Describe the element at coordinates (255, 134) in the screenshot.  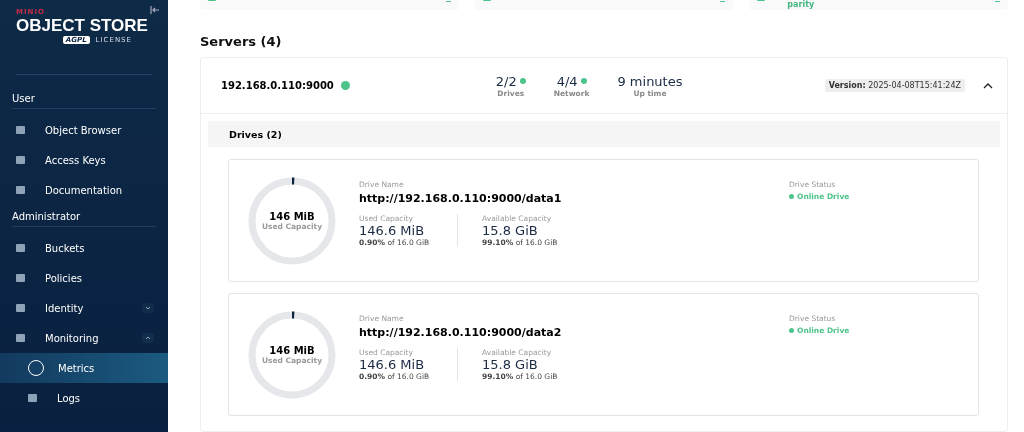
I see `drives-heading: Drives (2)` at that location.